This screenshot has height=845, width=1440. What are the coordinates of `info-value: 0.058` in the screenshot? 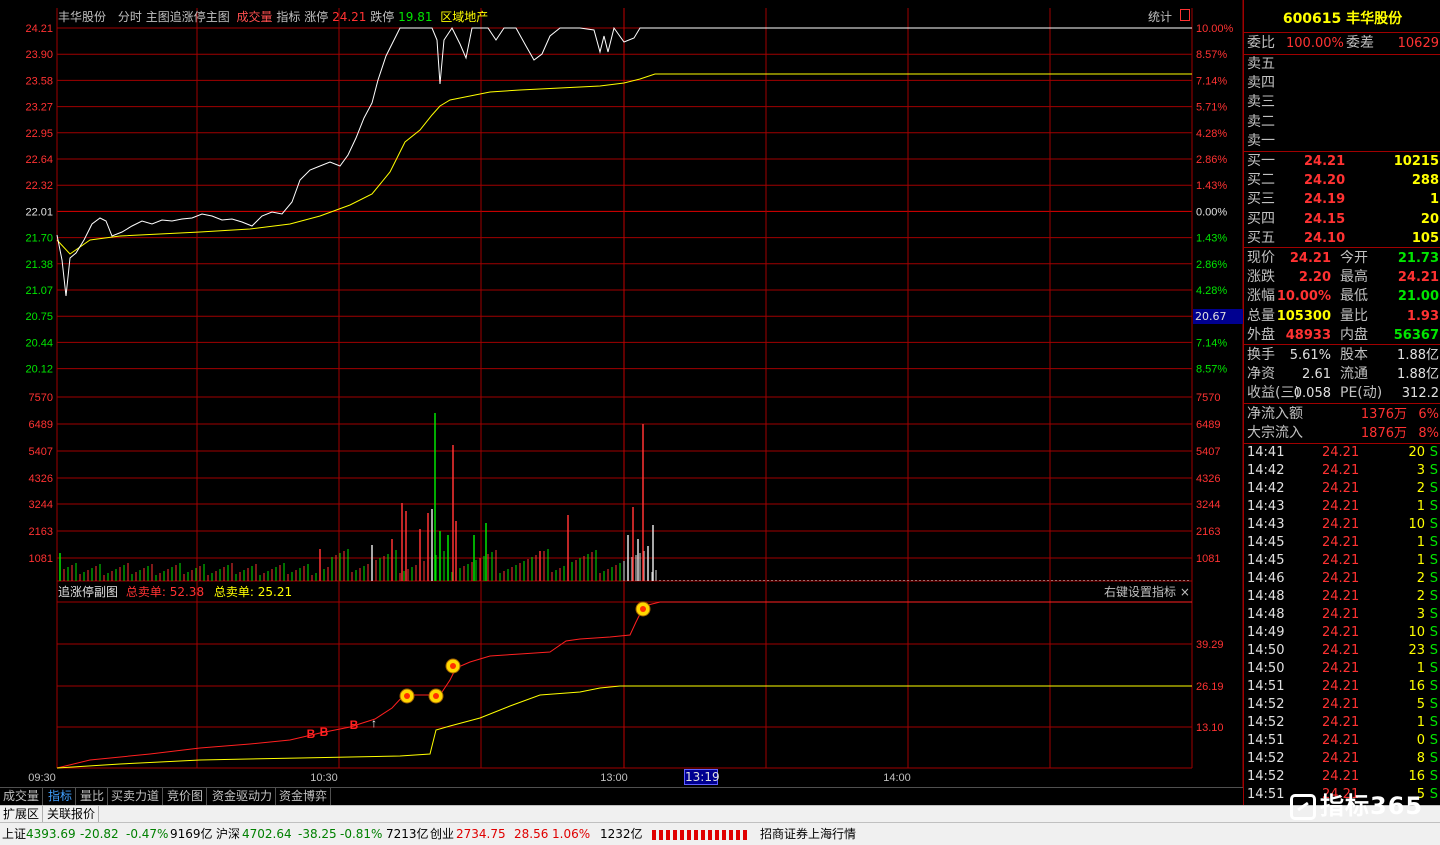 It's located at (1312, 394).